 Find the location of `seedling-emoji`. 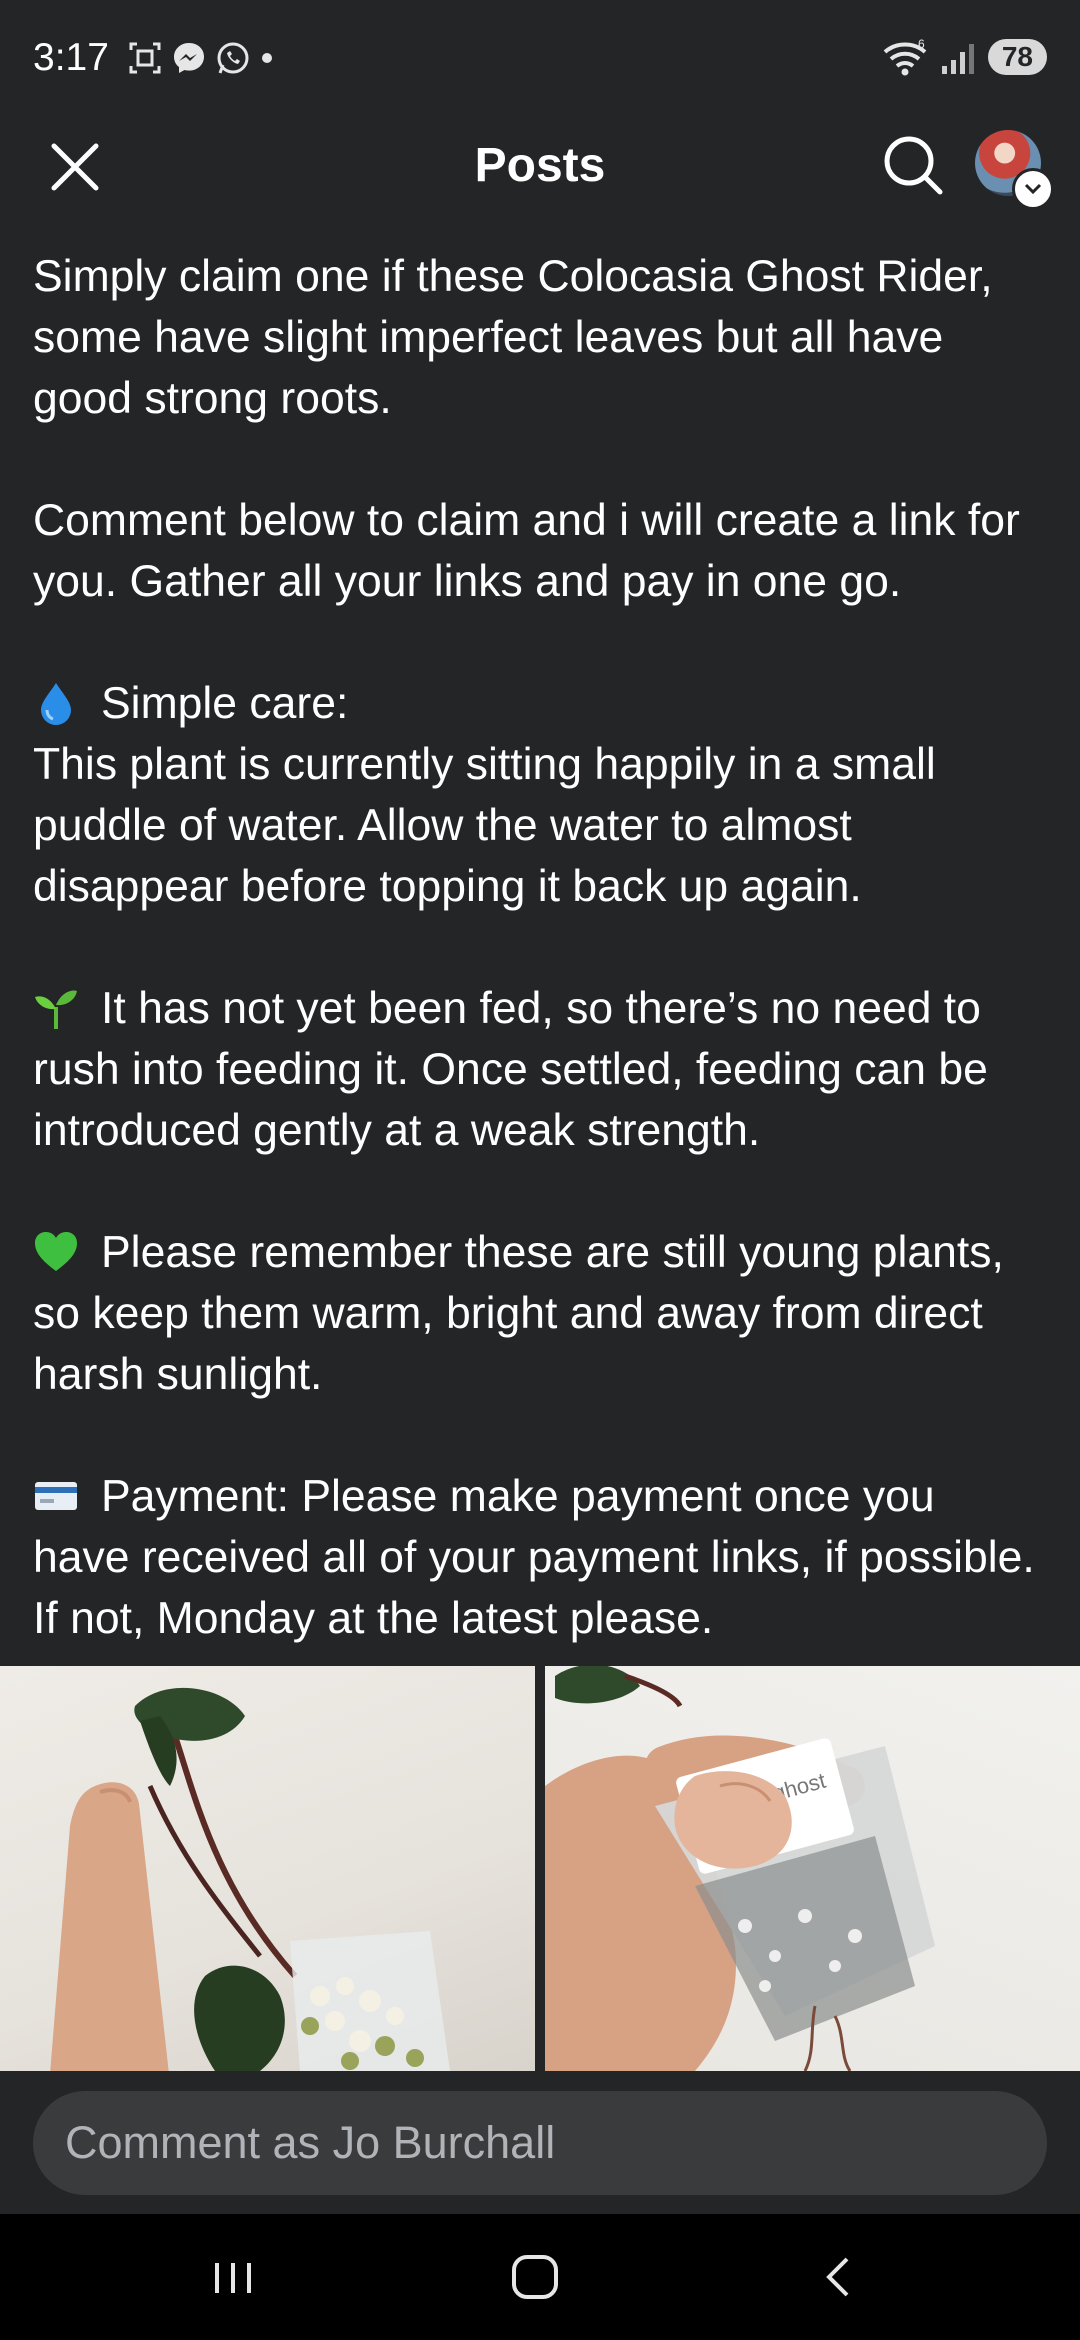

seedling-emoji is located at coordinates (56, 1009).